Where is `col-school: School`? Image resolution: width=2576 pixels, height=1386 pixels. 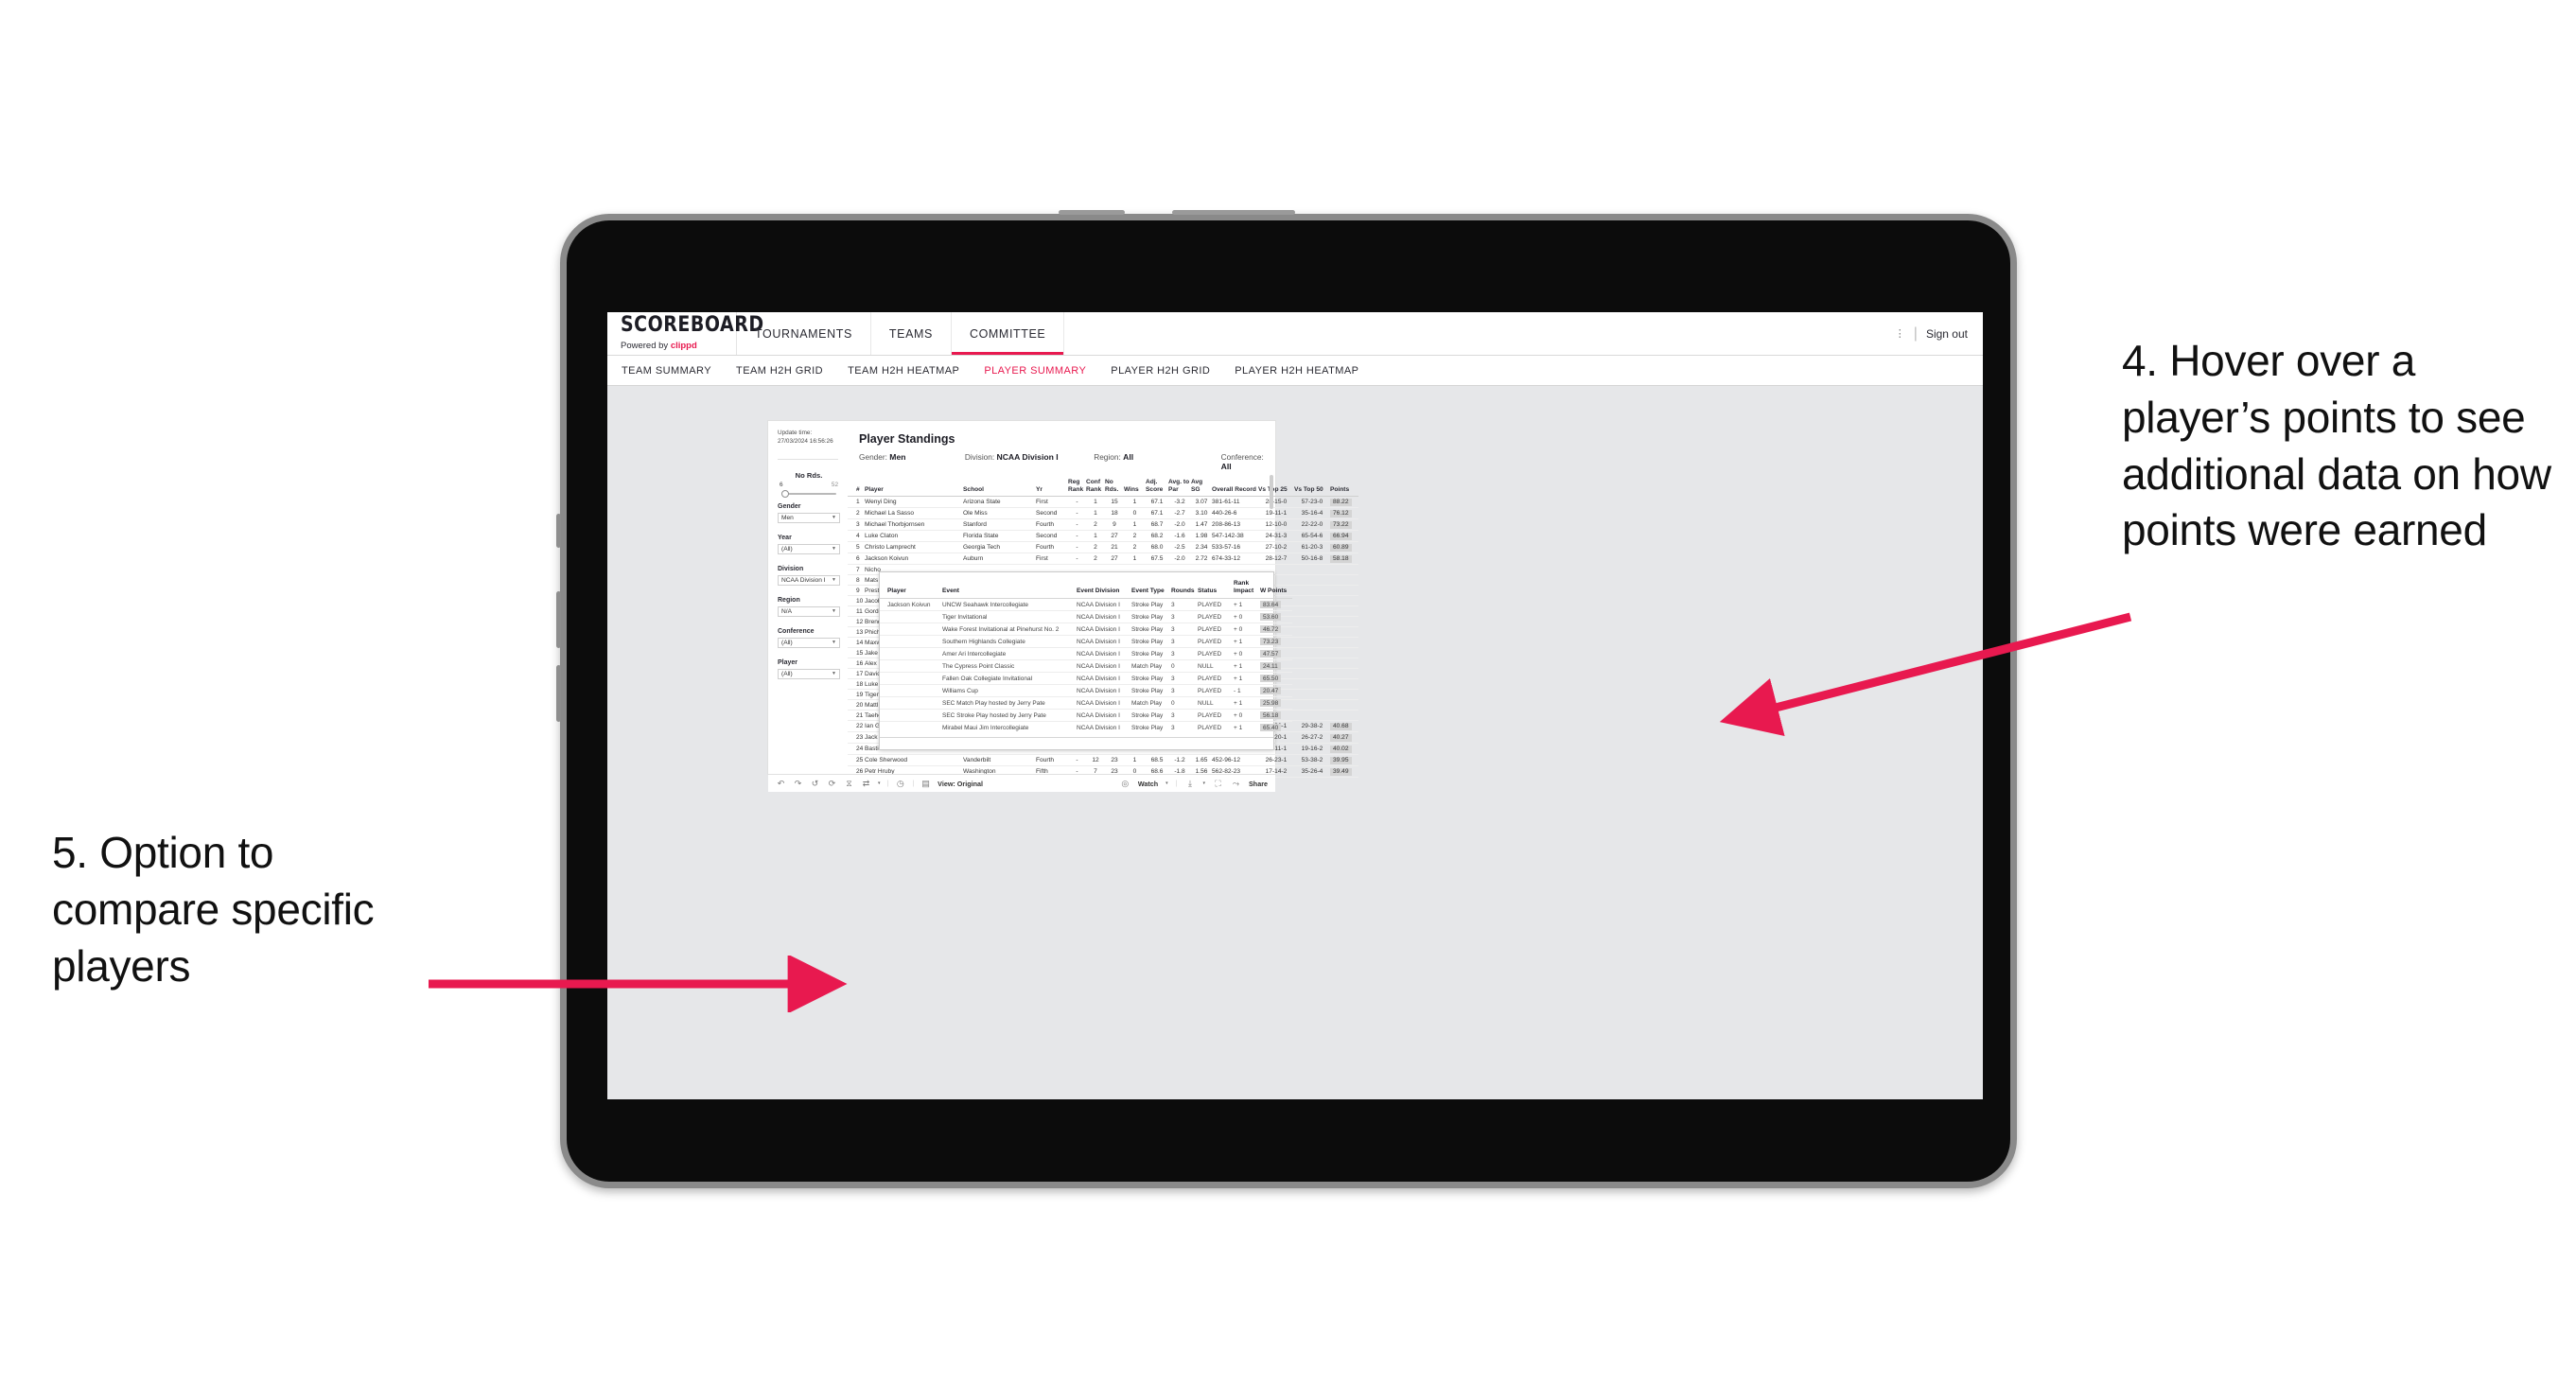
col-school: School is located at coordinates (1000, 488).